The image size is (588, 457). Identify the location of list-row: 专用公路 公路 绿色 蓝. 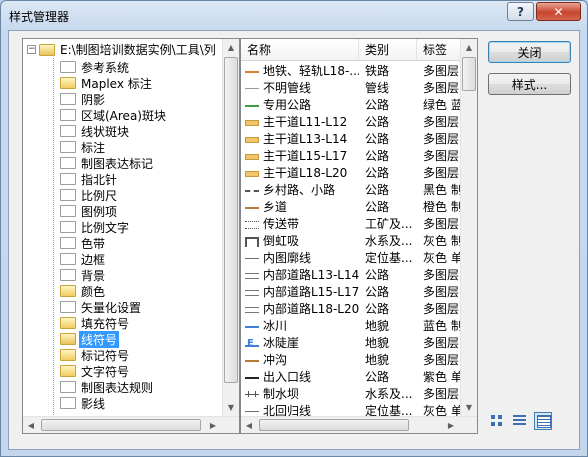
(352, 105).